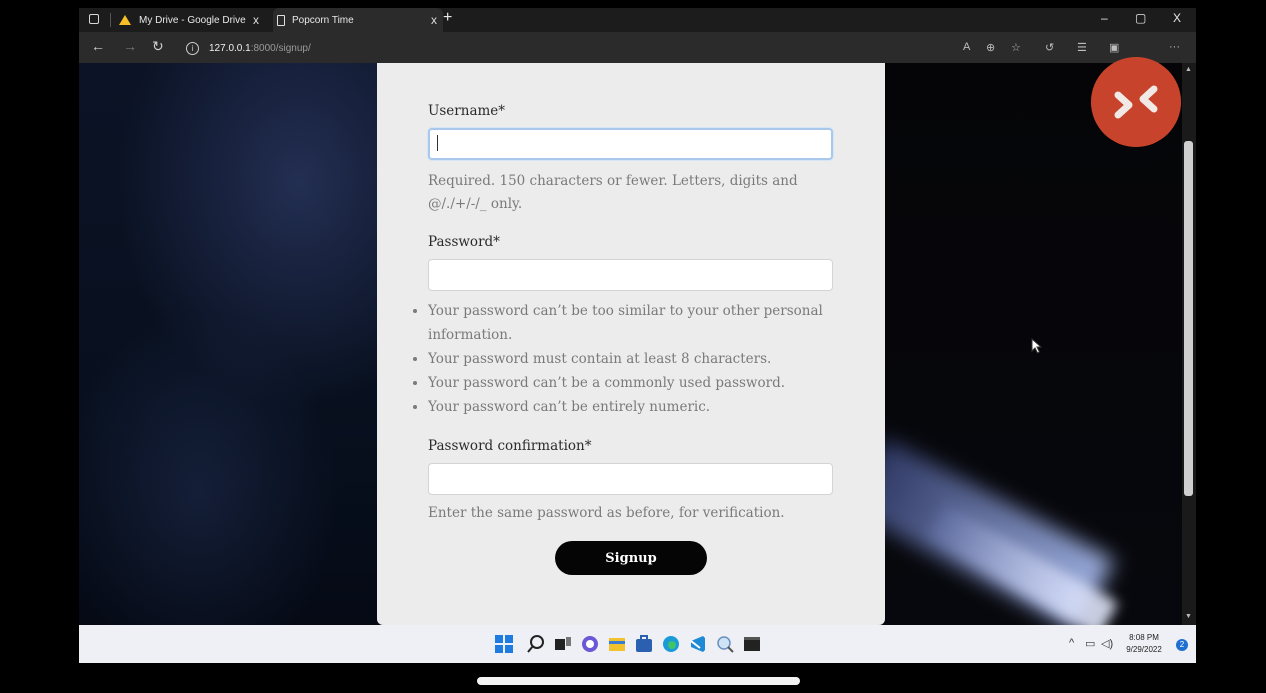 This screenshot has height=693, width=1266. What do you see at coordinates (725, 644) in the screenshot?
I see `magnifier-icon` at bounding box center [725, 644].